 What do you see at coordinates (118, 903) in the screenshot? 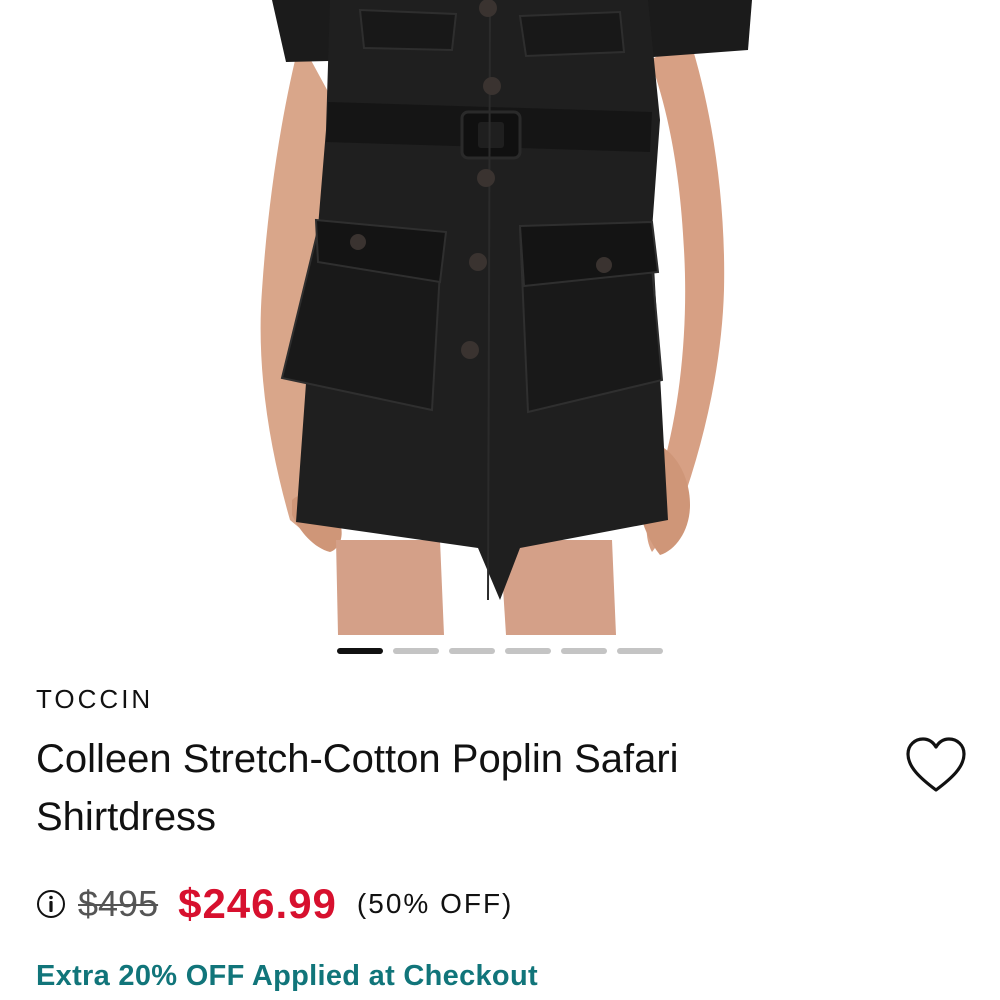
I see `original-price: $495` at bounding box center [118, 903].